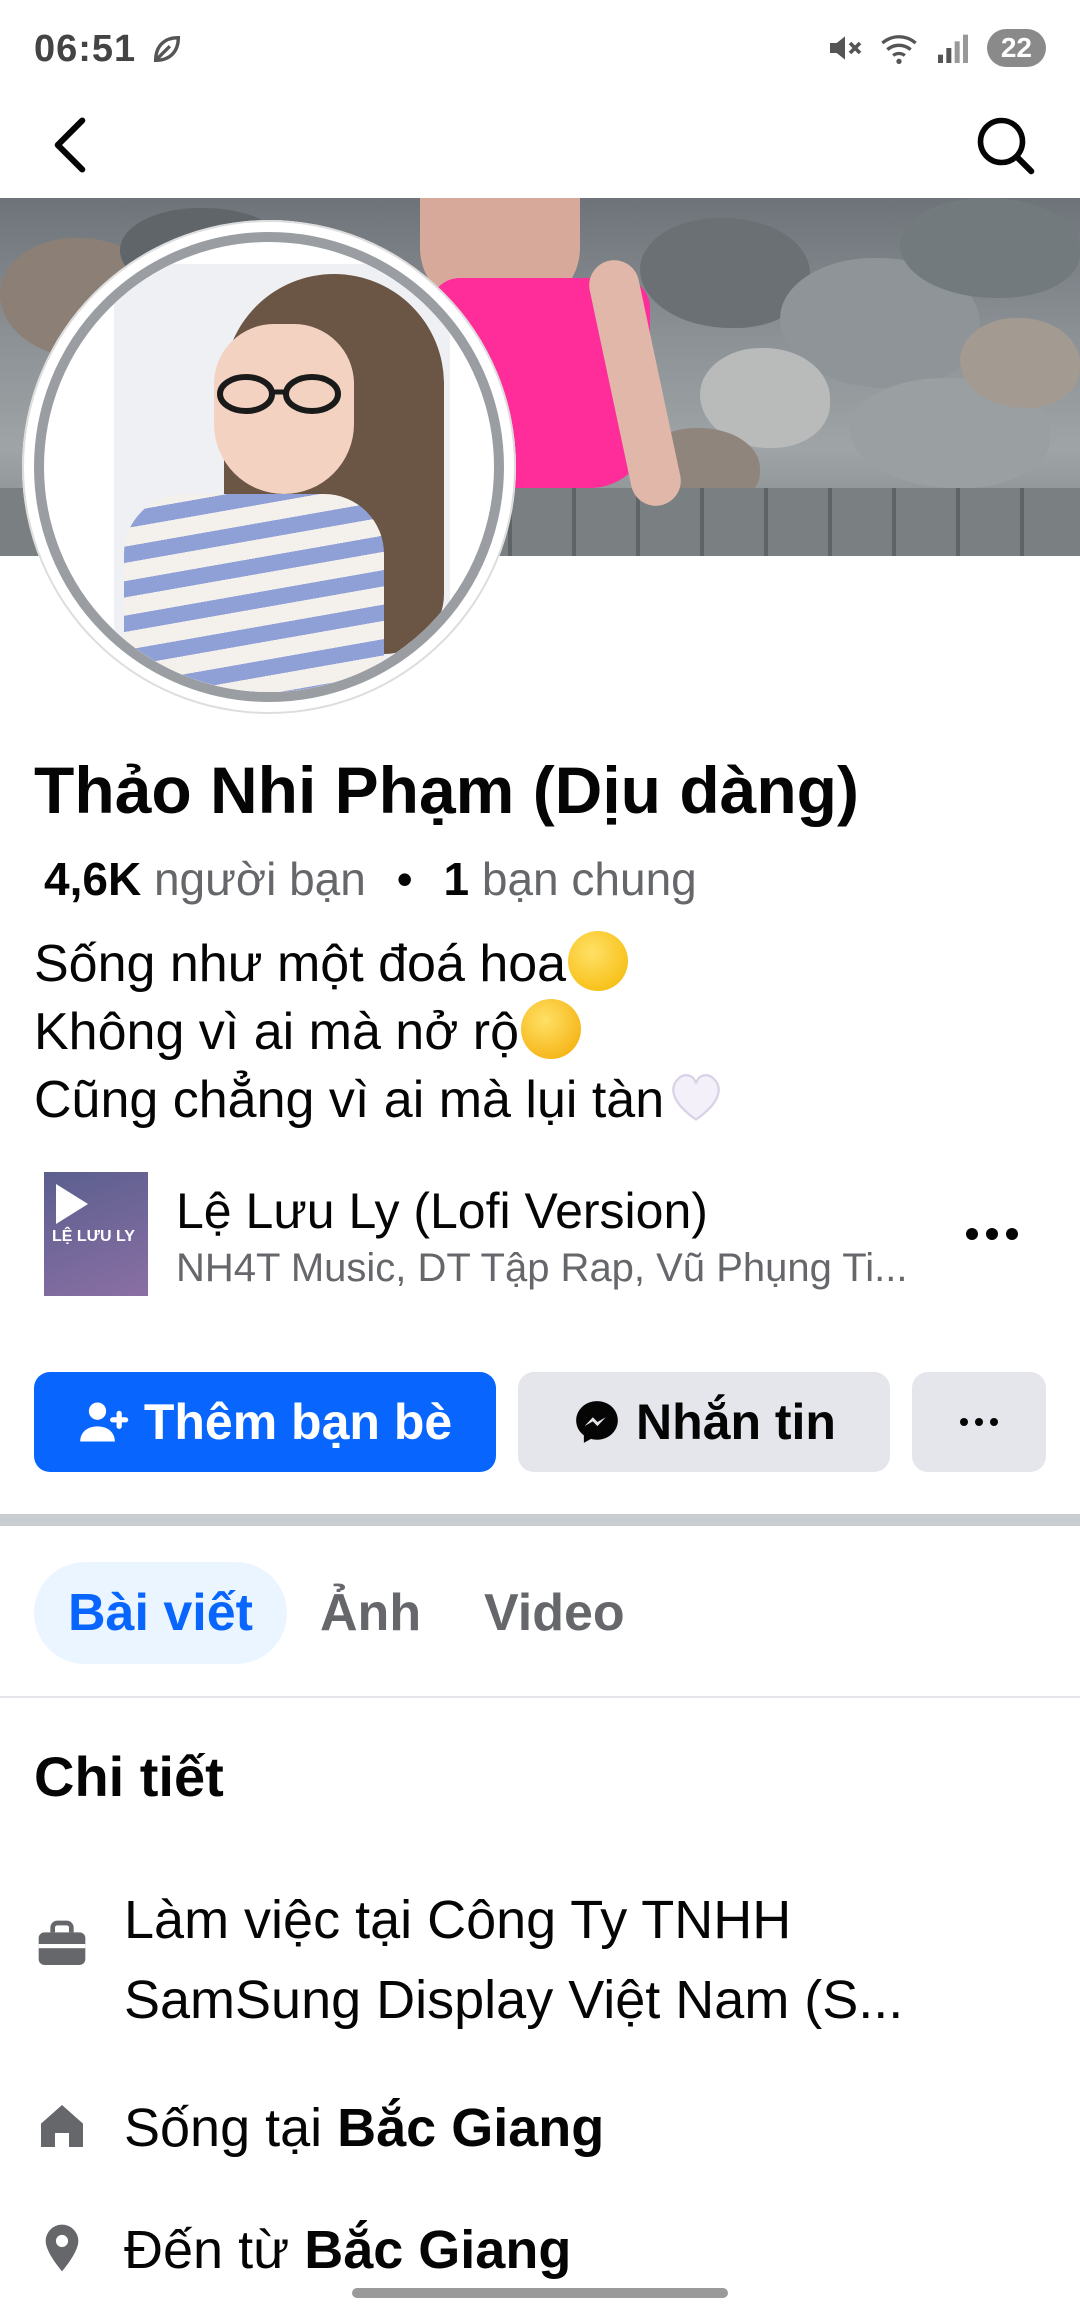  I want to click on bio-line: Không vì ai mà nở rộ, so click(277, 1032).